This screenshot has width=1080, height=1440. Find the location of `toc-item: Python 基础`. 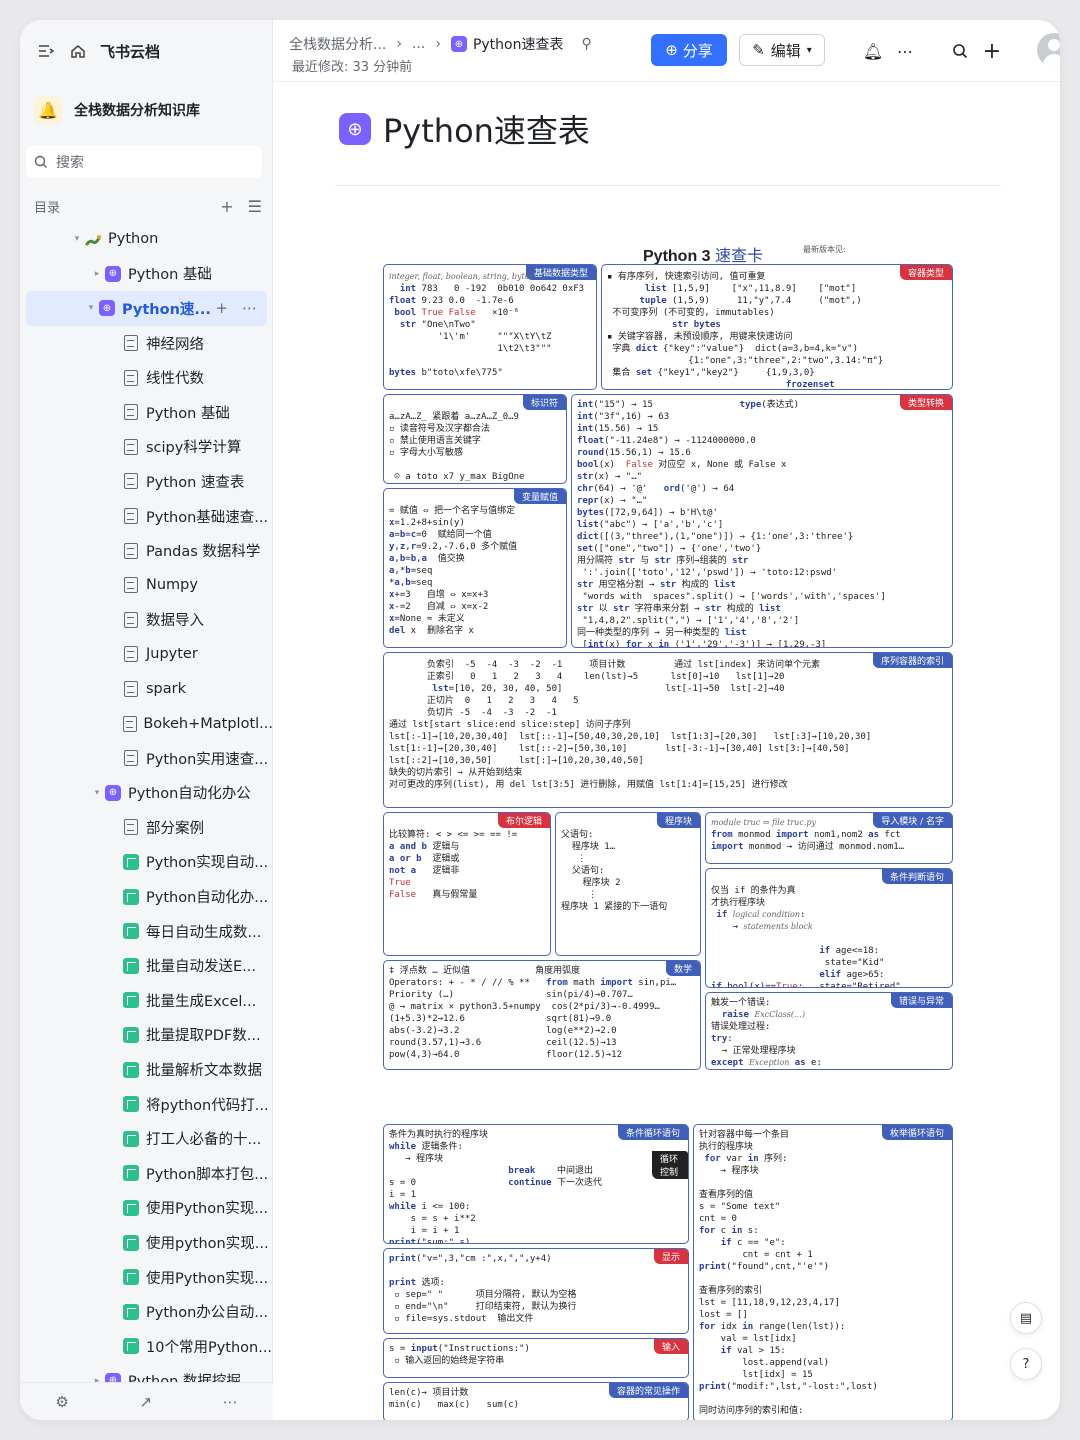

toc-item: Python 基础 is located at coordinates (146, 412).